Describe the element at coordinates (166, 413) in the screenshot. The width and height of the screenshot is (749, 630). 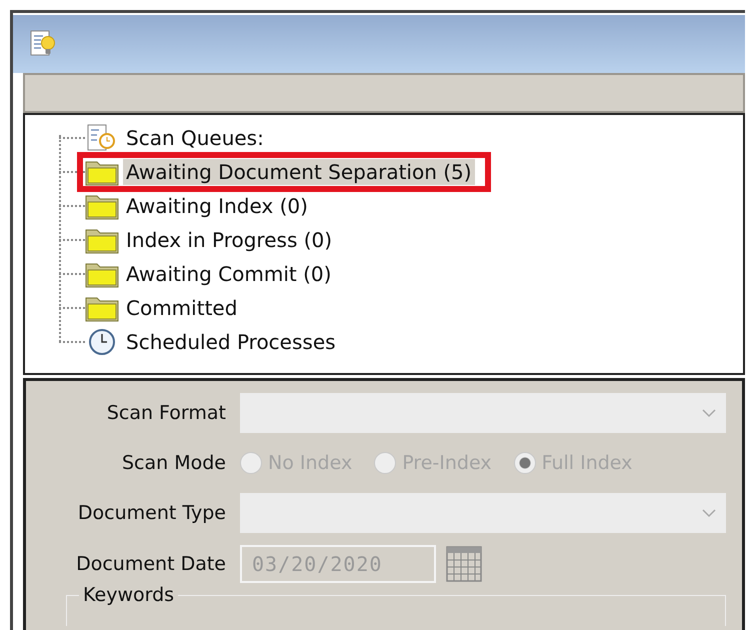
I see `field-label: Scan Format` at that location.